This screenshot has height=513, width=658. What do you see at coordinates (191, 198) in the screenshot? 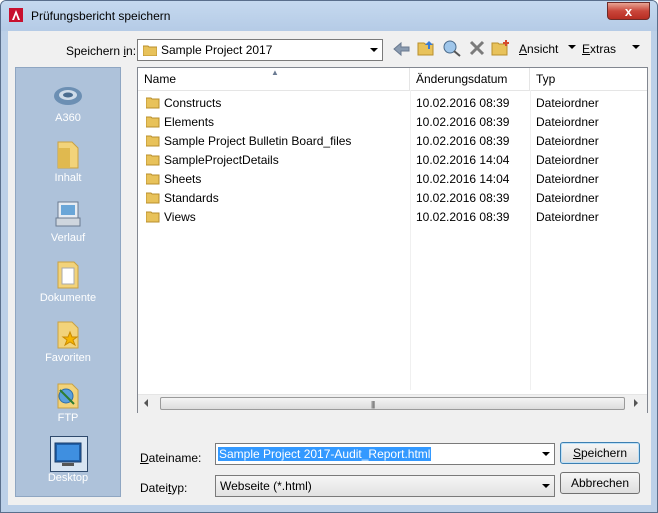
I see `file-name: Standards` at bounding box center [191, 198].